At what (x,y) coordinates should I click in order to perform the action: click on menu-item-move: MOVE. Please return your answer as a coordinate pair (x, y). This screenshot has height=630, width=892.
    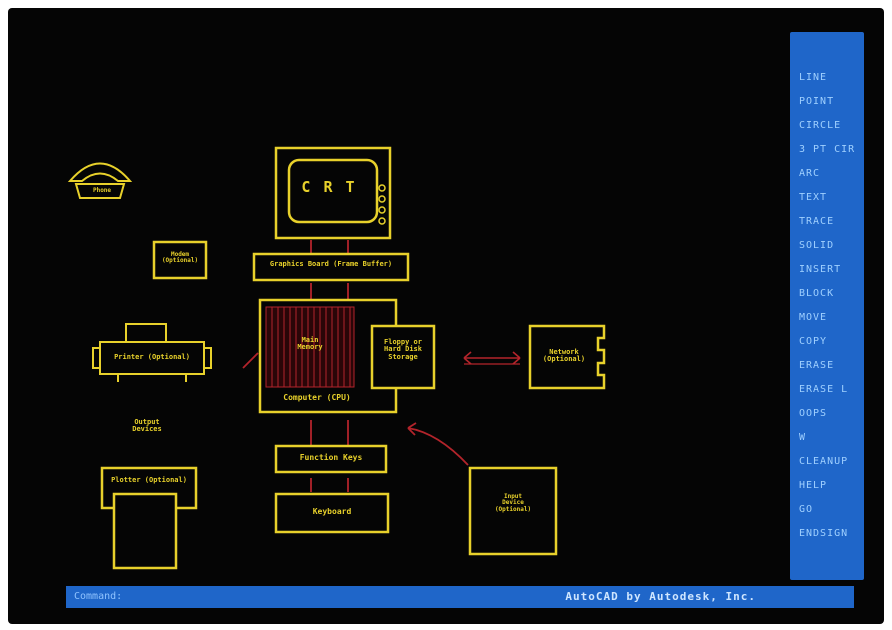
    Looking at the image, I should click on (830, 318).